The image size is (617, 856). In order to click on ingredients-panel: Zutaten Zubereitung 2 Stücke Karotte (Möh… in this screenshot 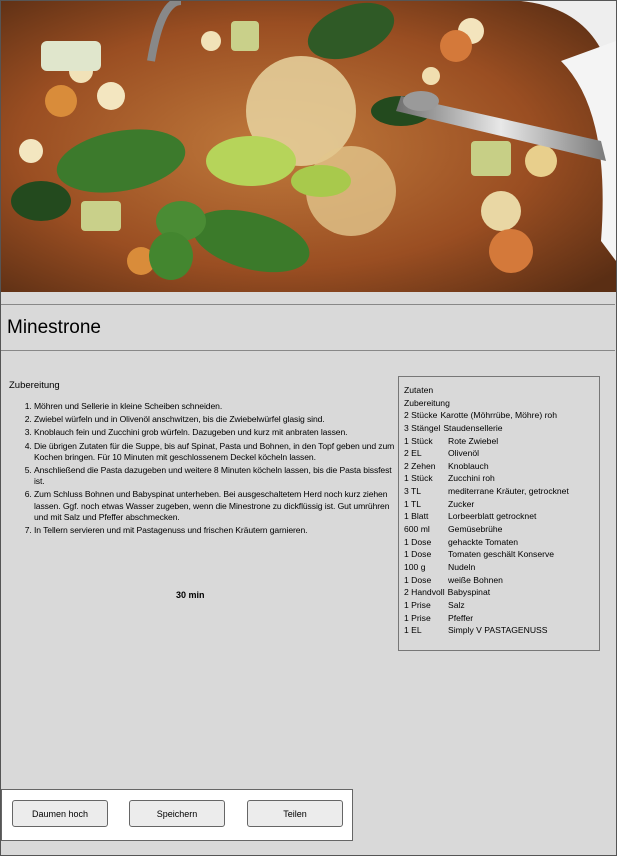, I will do `click(499, 513)`.